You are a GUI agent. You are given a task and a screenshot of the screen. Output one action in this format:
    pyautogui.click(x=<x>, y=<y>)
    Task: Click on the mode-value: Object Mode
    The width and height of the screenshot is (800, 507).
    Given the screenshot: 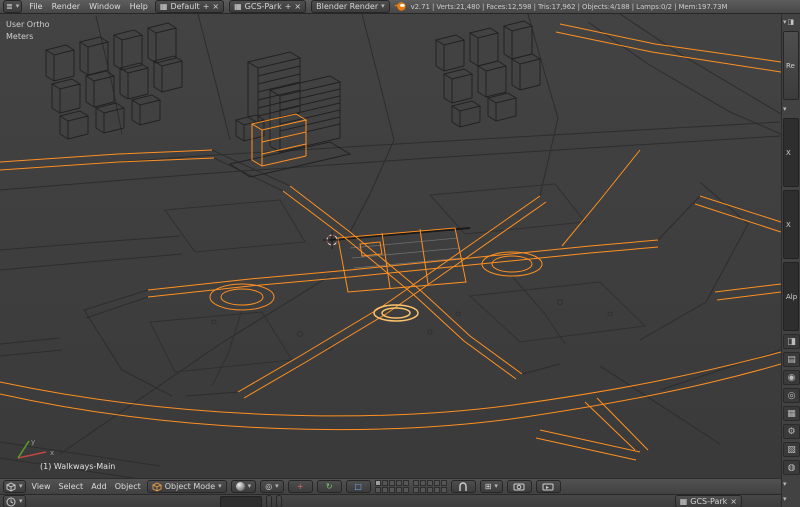 What is the action you would take?
    pyautogui.click(x=190, y=486)
    